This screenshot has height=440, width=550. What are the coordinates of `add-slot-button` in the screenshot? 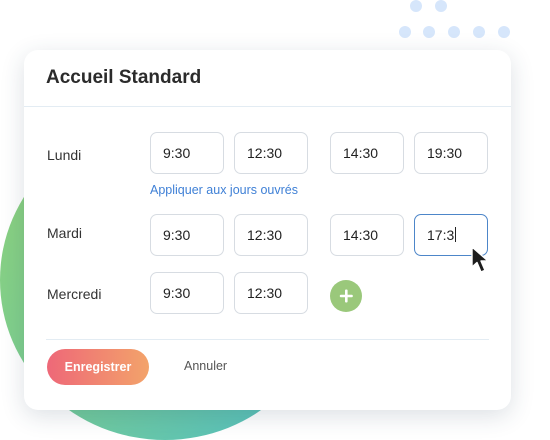 It's located at (346, 296).